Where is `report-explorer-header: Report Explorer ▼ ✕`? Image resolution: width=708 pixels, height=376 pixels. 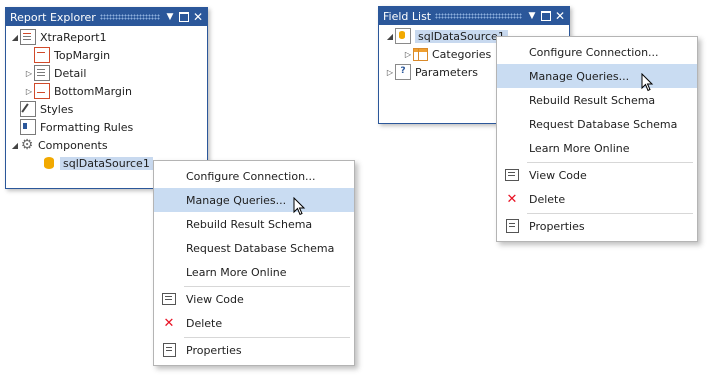 report-explorer-header: Report Explorer ▼ ✕ is located at coordinates (106, 17).